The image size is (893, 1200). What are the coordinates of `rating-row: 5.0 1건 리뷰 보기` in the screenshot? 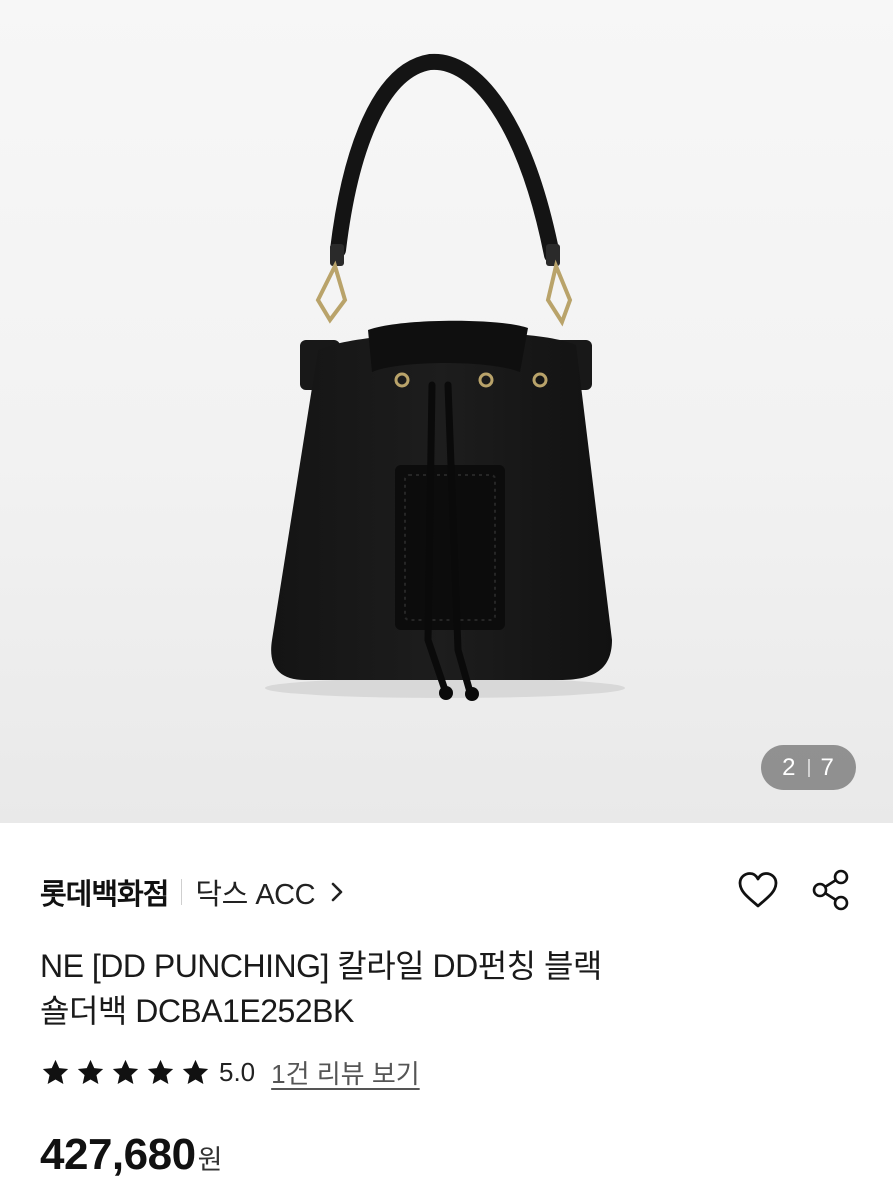 It's located at (230, 1072).